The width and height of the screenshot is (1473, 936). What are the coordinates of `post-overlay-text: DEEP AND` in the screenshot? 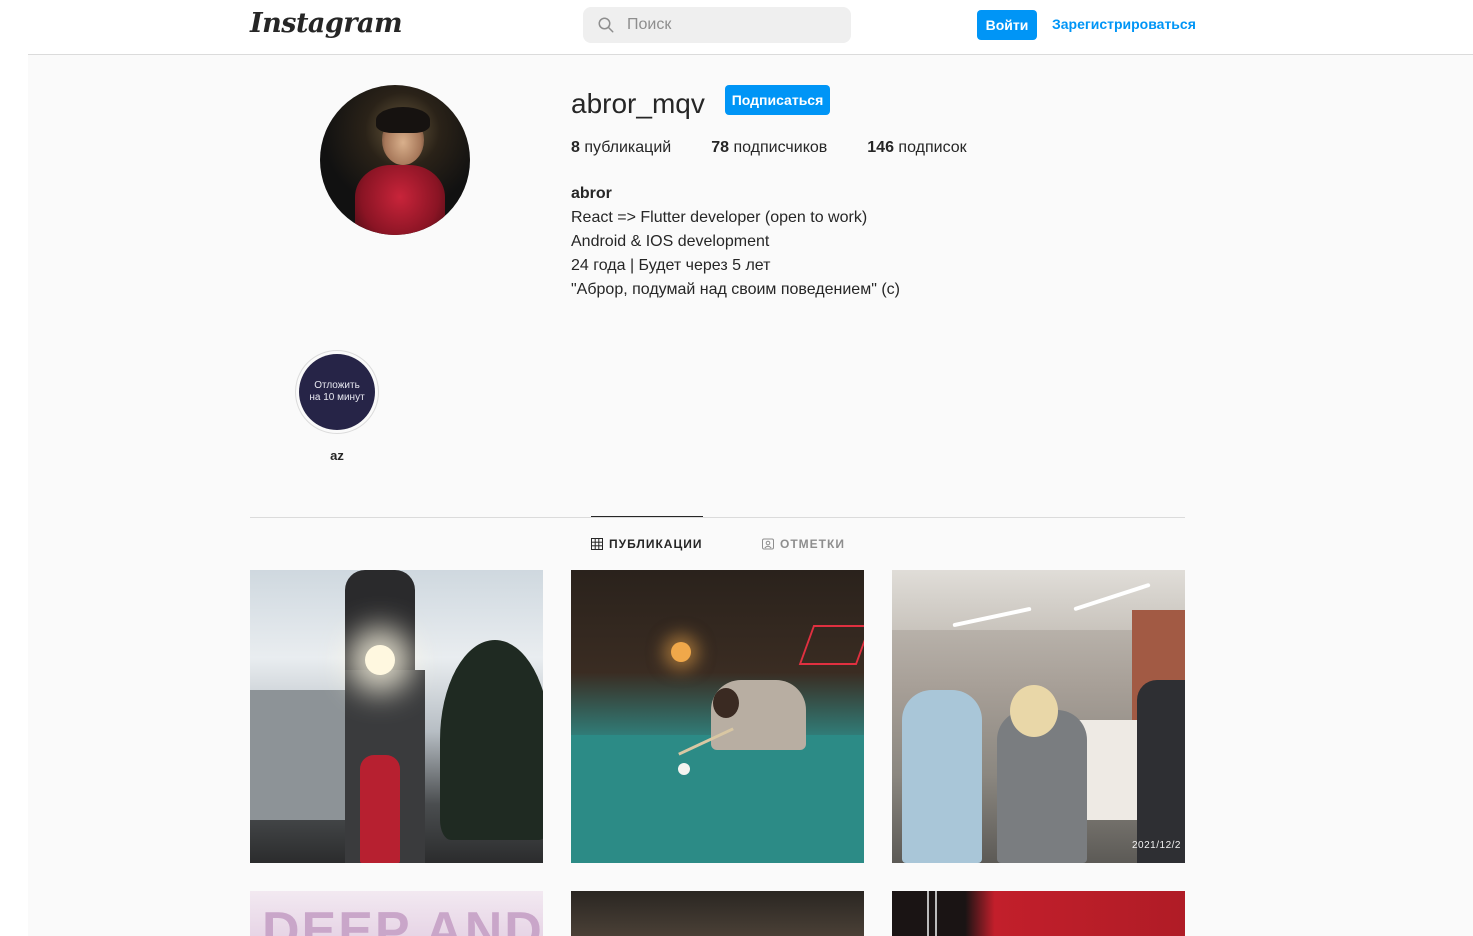 It's located at (402, 919).